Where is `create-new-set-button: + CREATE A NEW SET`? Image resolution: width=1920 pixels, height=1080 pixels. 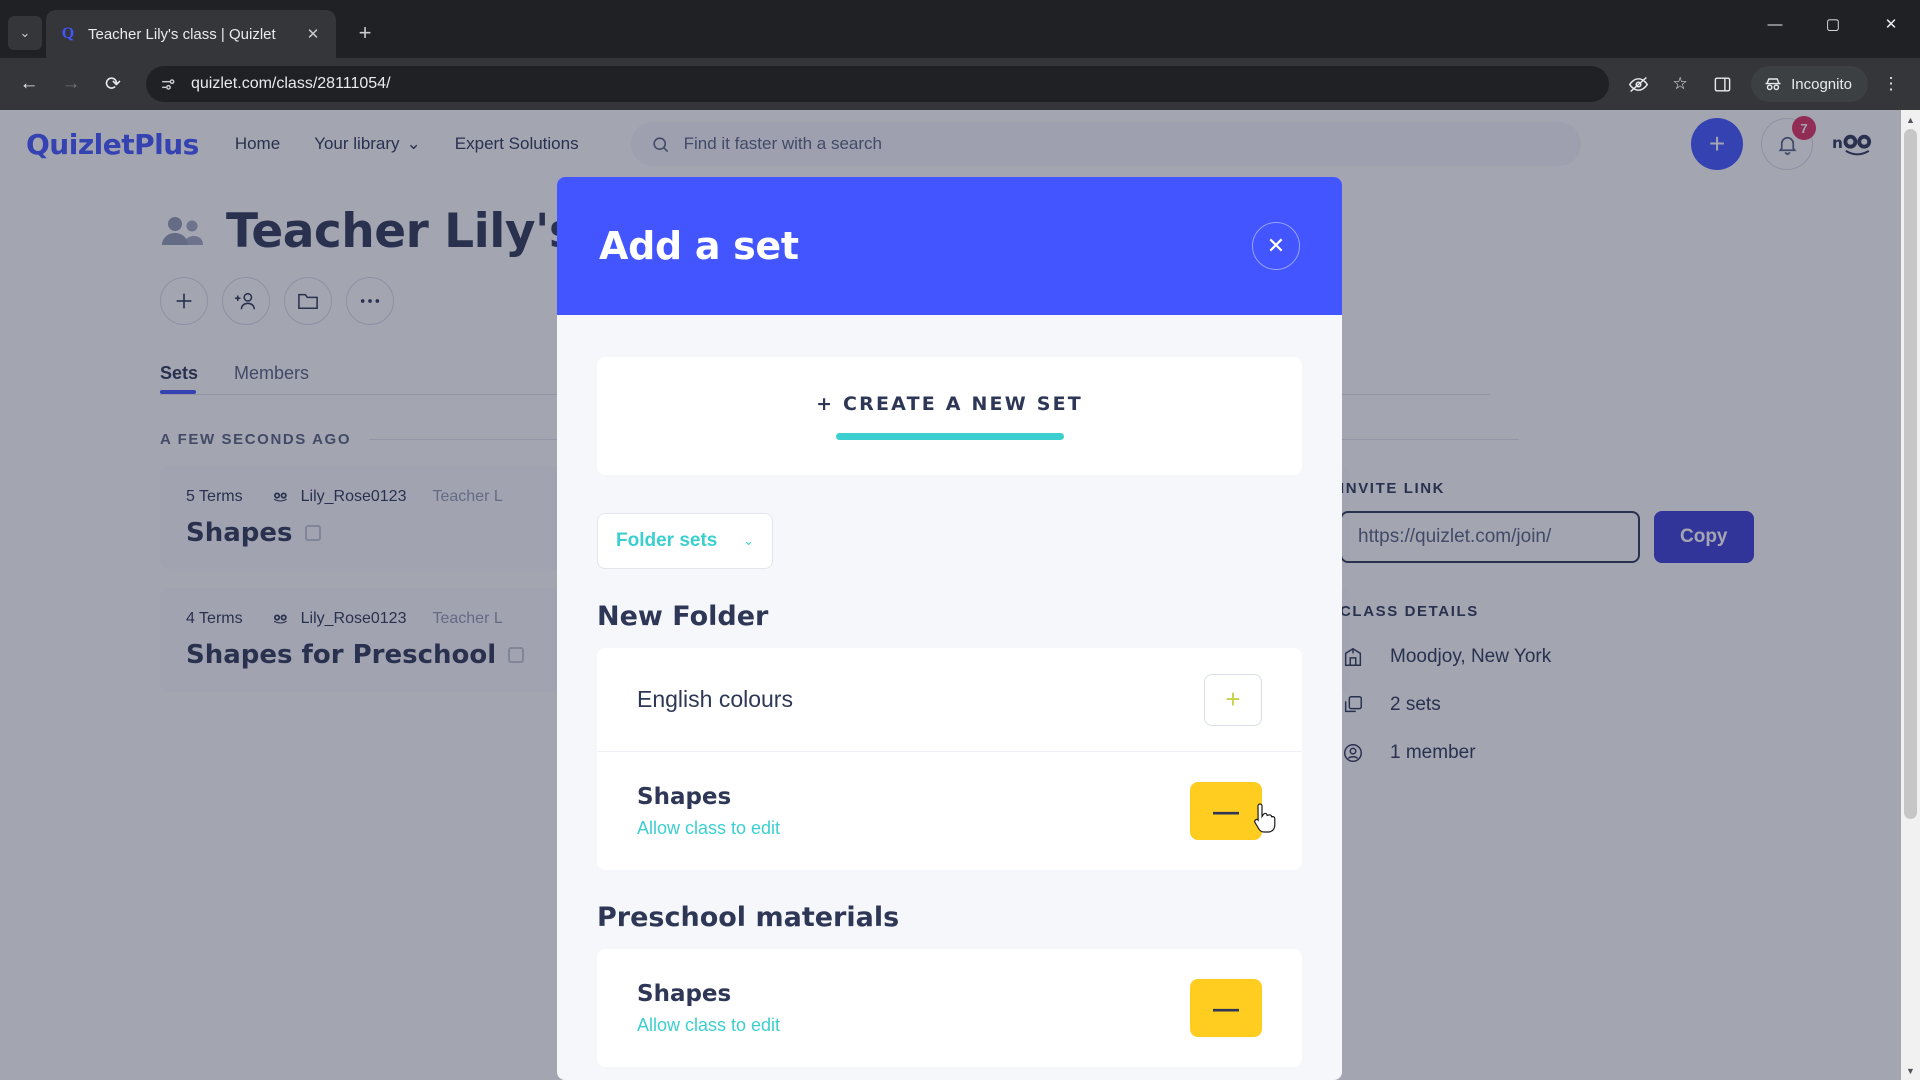 create-new-set-button: + CREATE A NEW SET is located at coordinates (949, 416).